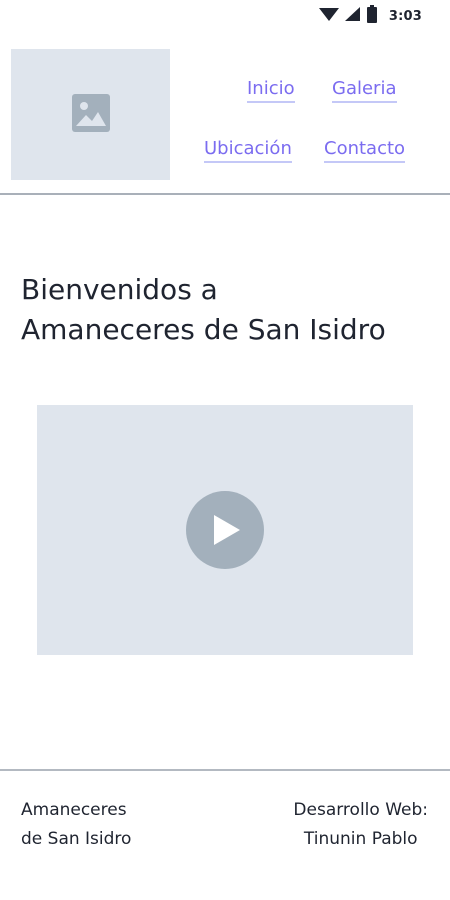 The image size is (450, 900). Describe the element at coordinates (119, 289) in the screenshot. I see `welcome-title-line1: Bienvenidos a` at that location.